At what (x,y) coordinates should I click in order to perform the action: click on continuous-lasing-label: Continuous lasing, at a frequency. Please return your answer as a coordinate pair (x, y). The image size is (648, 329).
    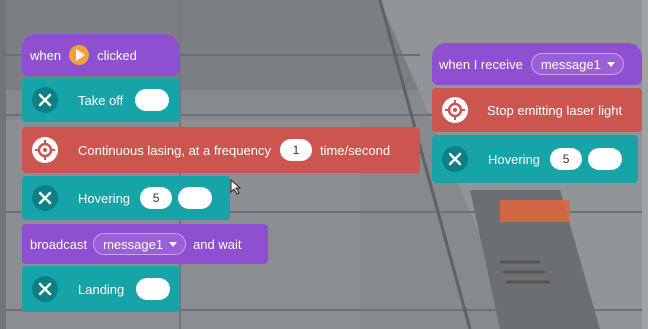
    Looking at the image, I should click on (174, 150).